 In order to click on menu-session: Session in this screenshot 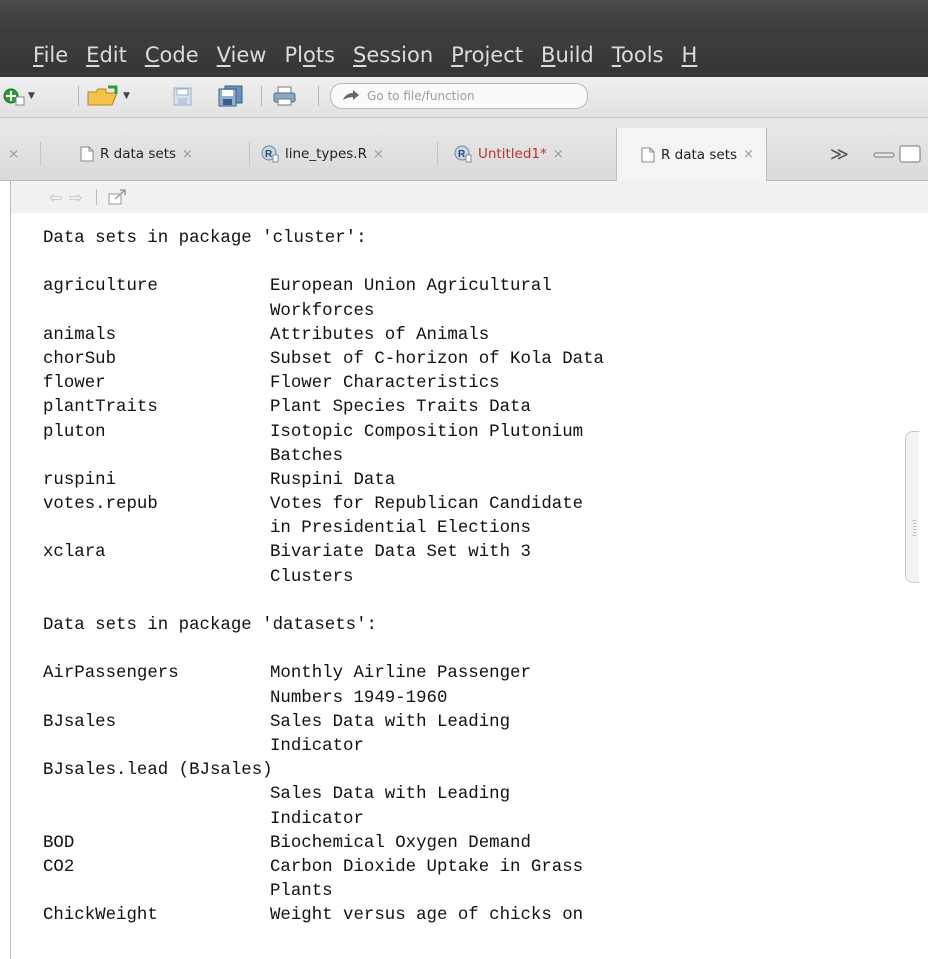, I will do `click(393, 55)`.